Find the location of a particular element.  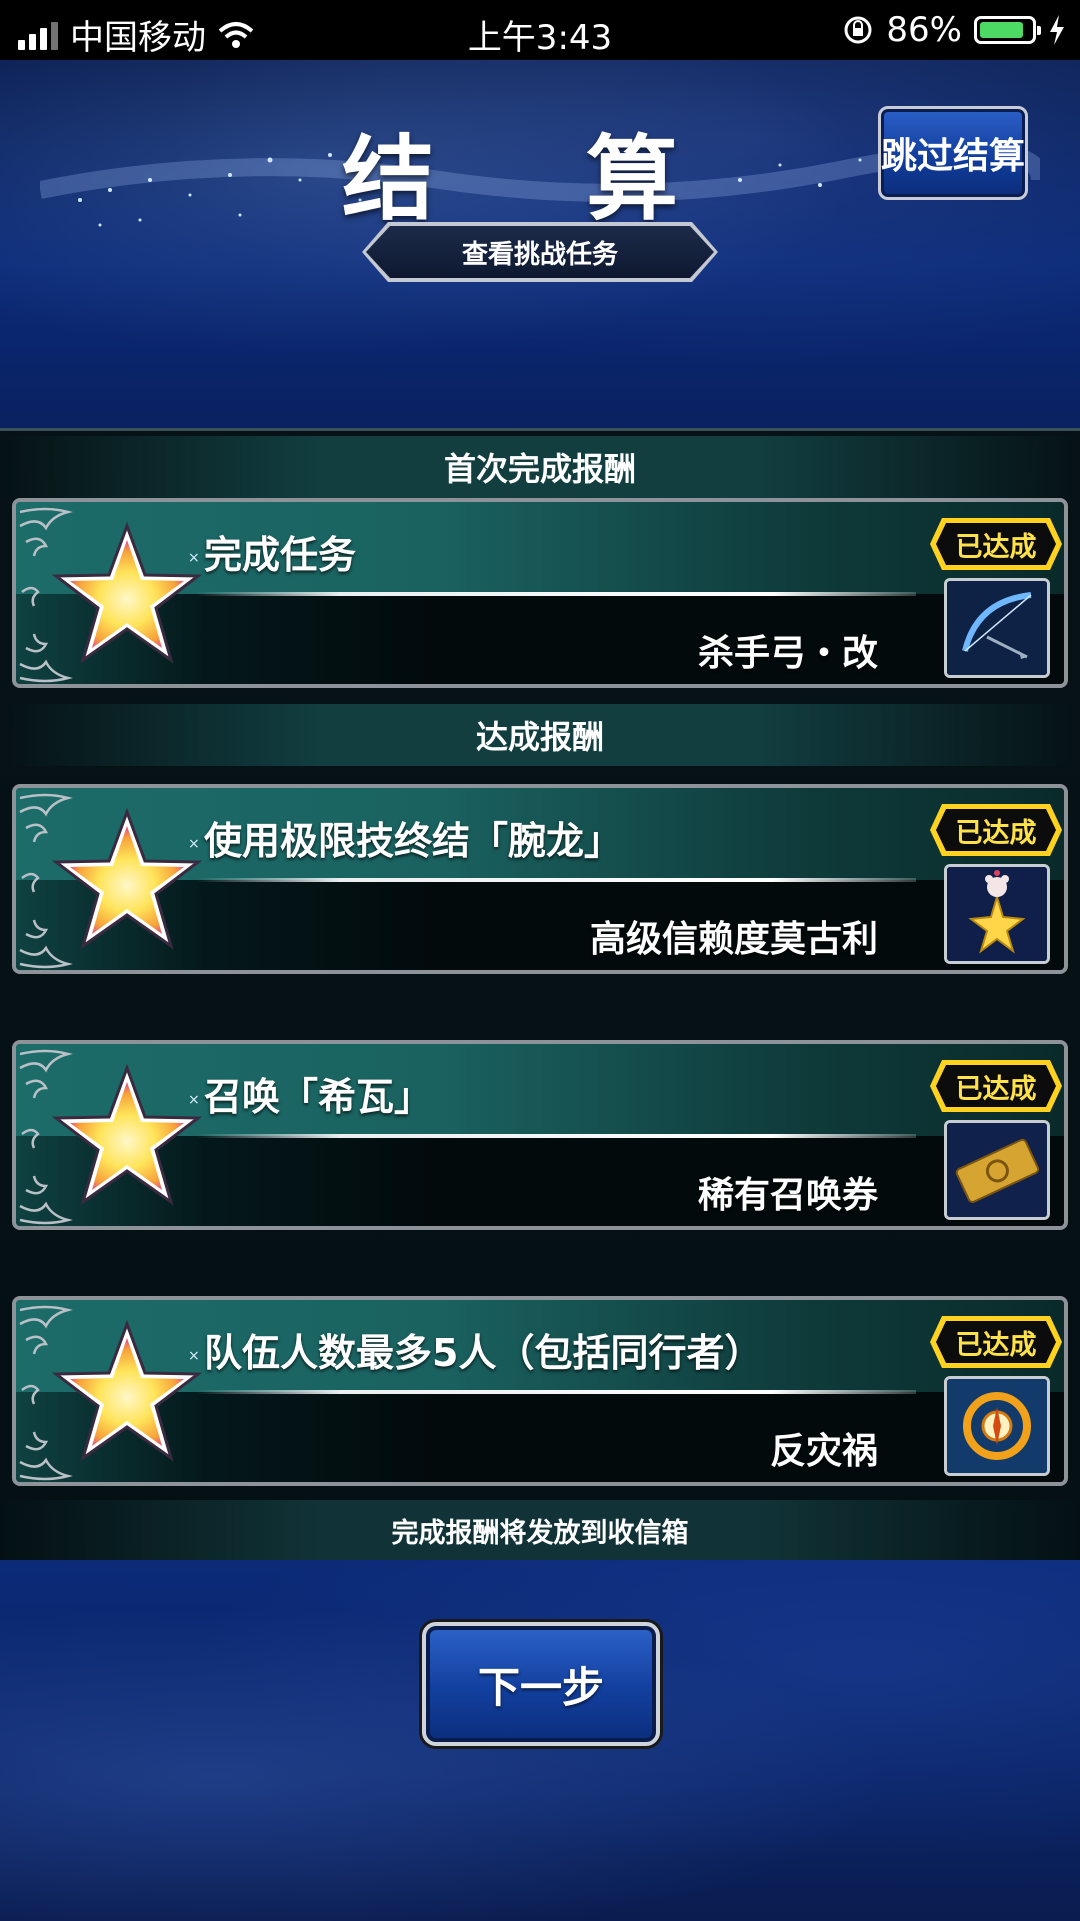

mission-title: 队伍人数最多5人（包括同行者） is located at coordinates (483, 1353).